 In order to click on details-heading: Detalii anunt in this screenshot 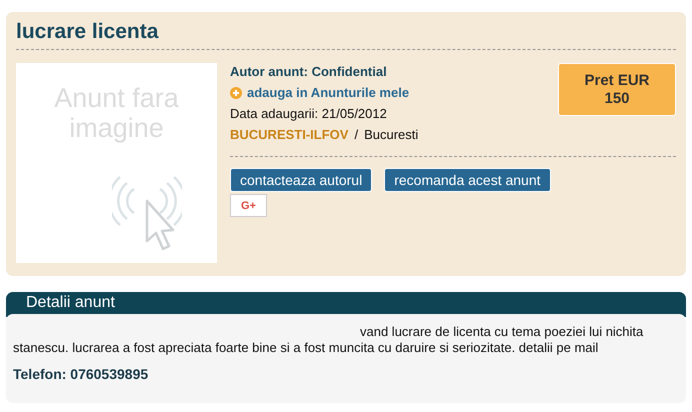, I will do `click(70, 302)`.